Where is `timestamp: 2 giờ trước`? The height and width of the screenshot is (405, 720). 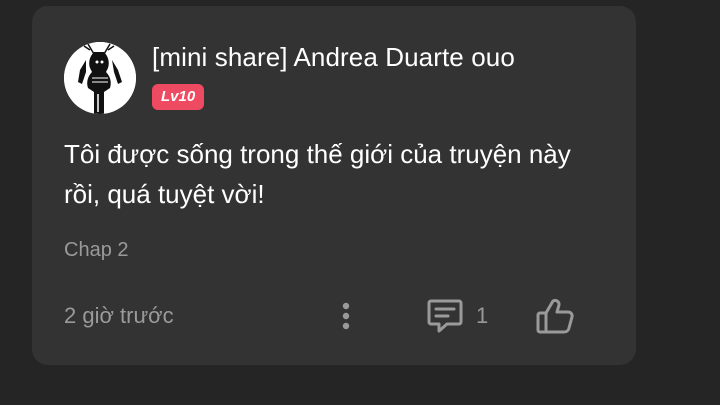 timestamp: 2 giờ trước is located at coordinates (119, 315).